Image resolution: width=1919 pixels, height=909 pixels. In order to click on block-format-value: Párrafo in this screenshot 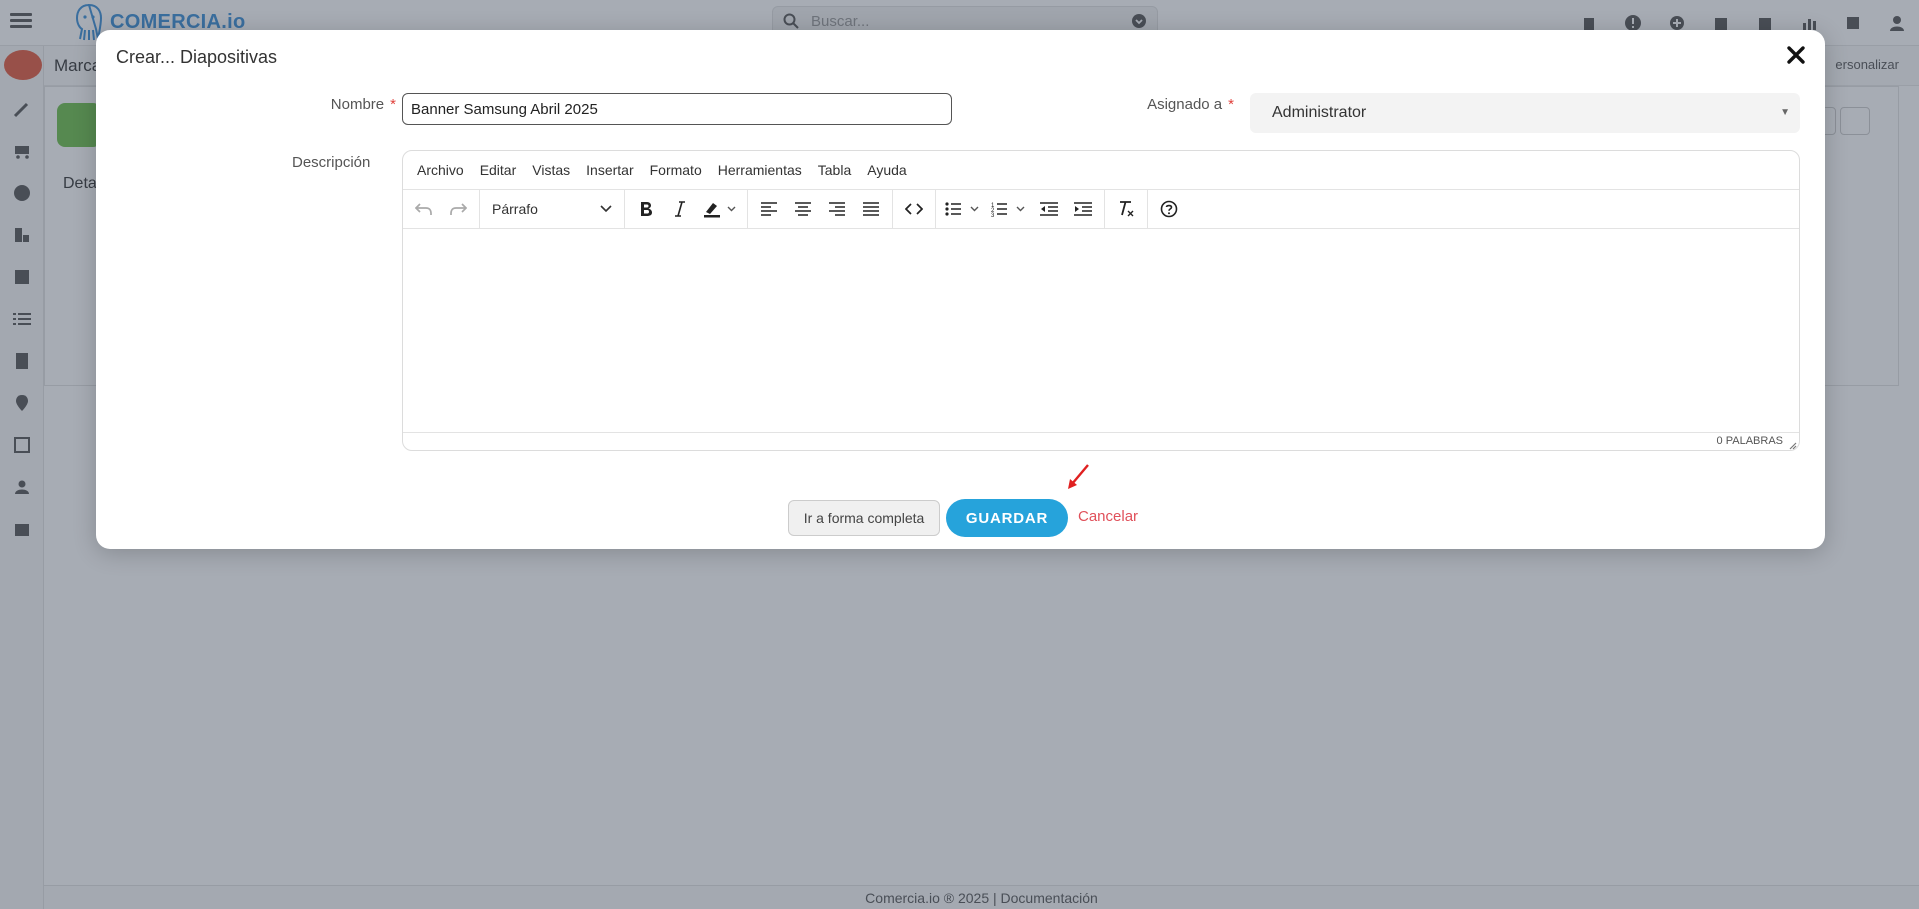, I will do `click(515, 209)`.